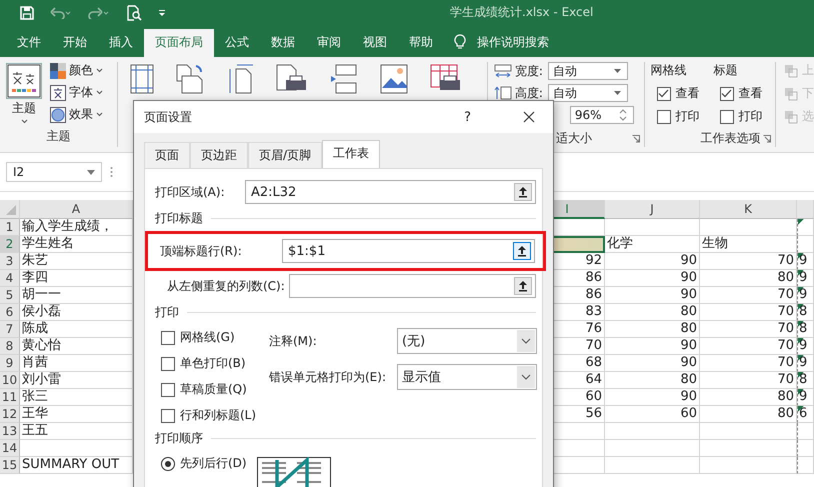 The image size is (814, 487). What do you see at coordinates (76, 209) in the screenshot?
I see `column-header: A` at bounding box center [76, 209].